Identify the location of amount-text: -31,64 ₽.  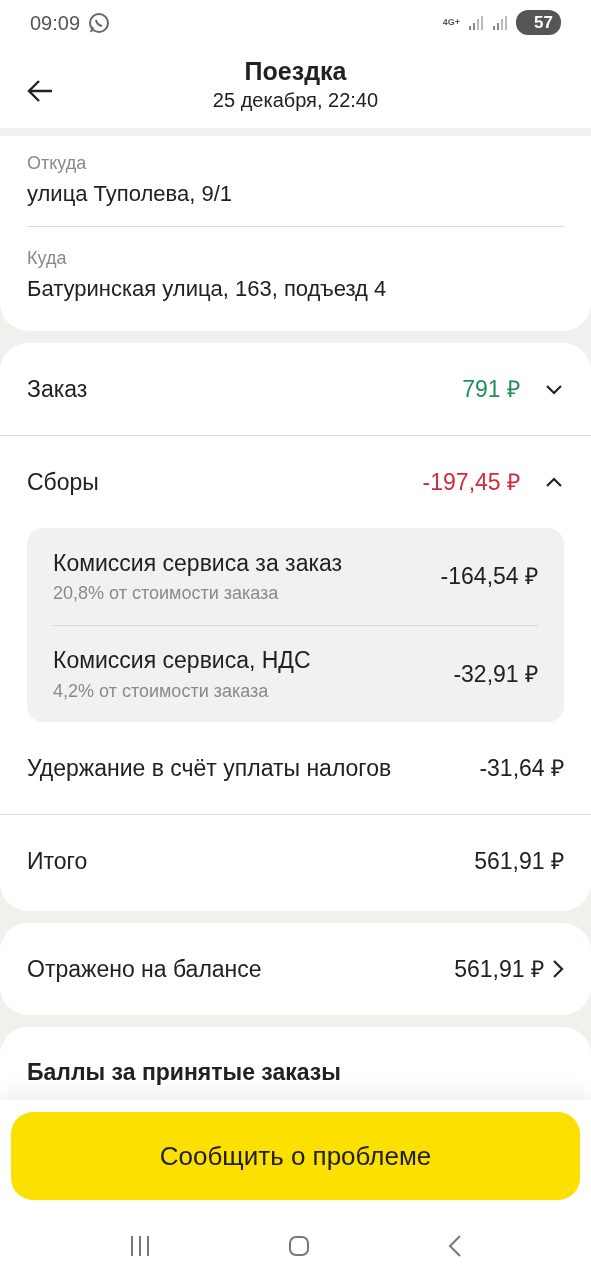
(521, 768).